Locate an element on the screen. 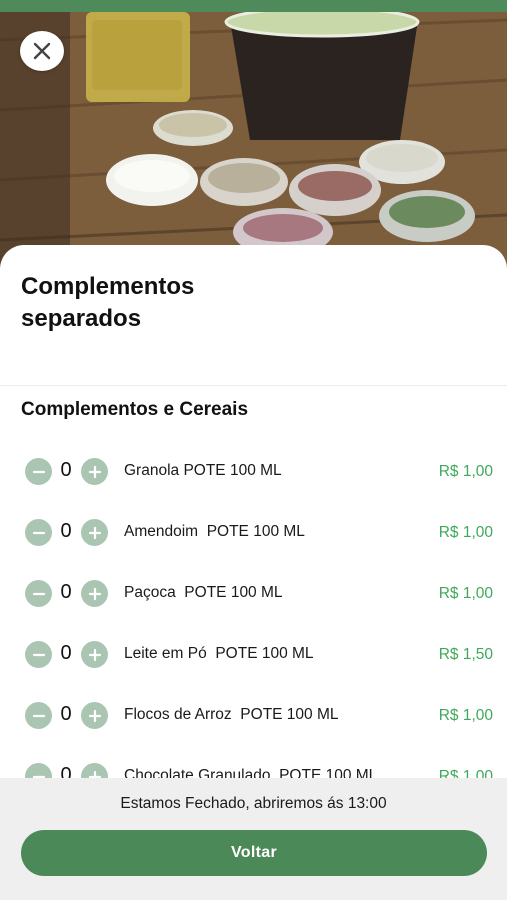 The height and width of the screenshot is (900, 507). product-title: Complementos separados is located at coordinates (108, 302).